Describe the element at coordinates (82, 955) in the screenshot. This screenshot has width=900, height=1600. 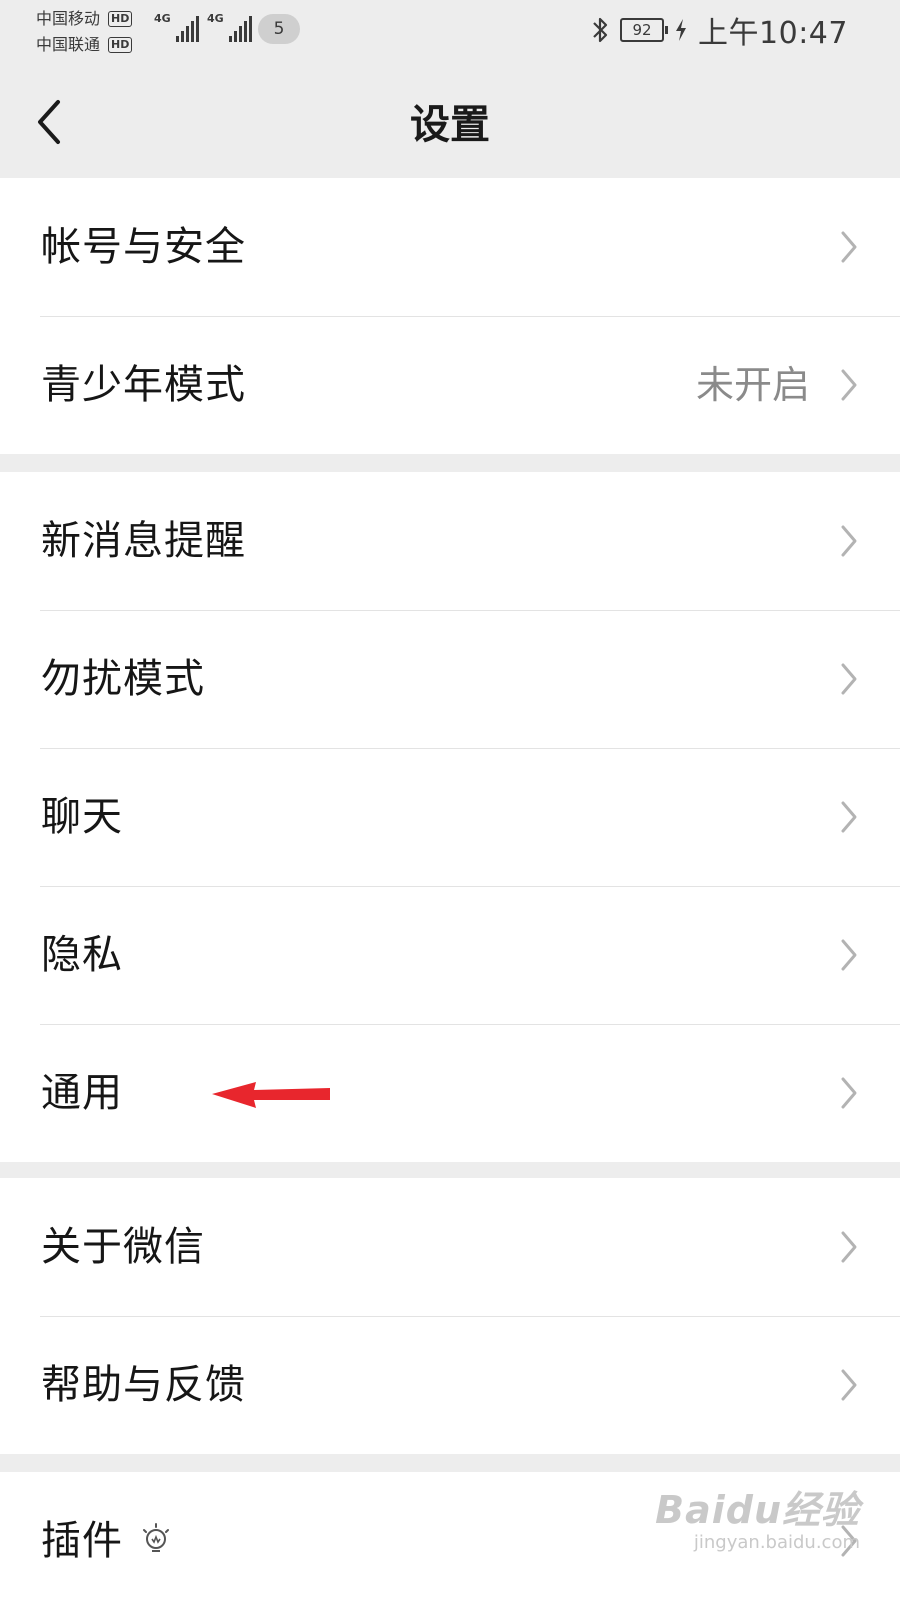
I see `settings-item-label: 隐私` at that location.